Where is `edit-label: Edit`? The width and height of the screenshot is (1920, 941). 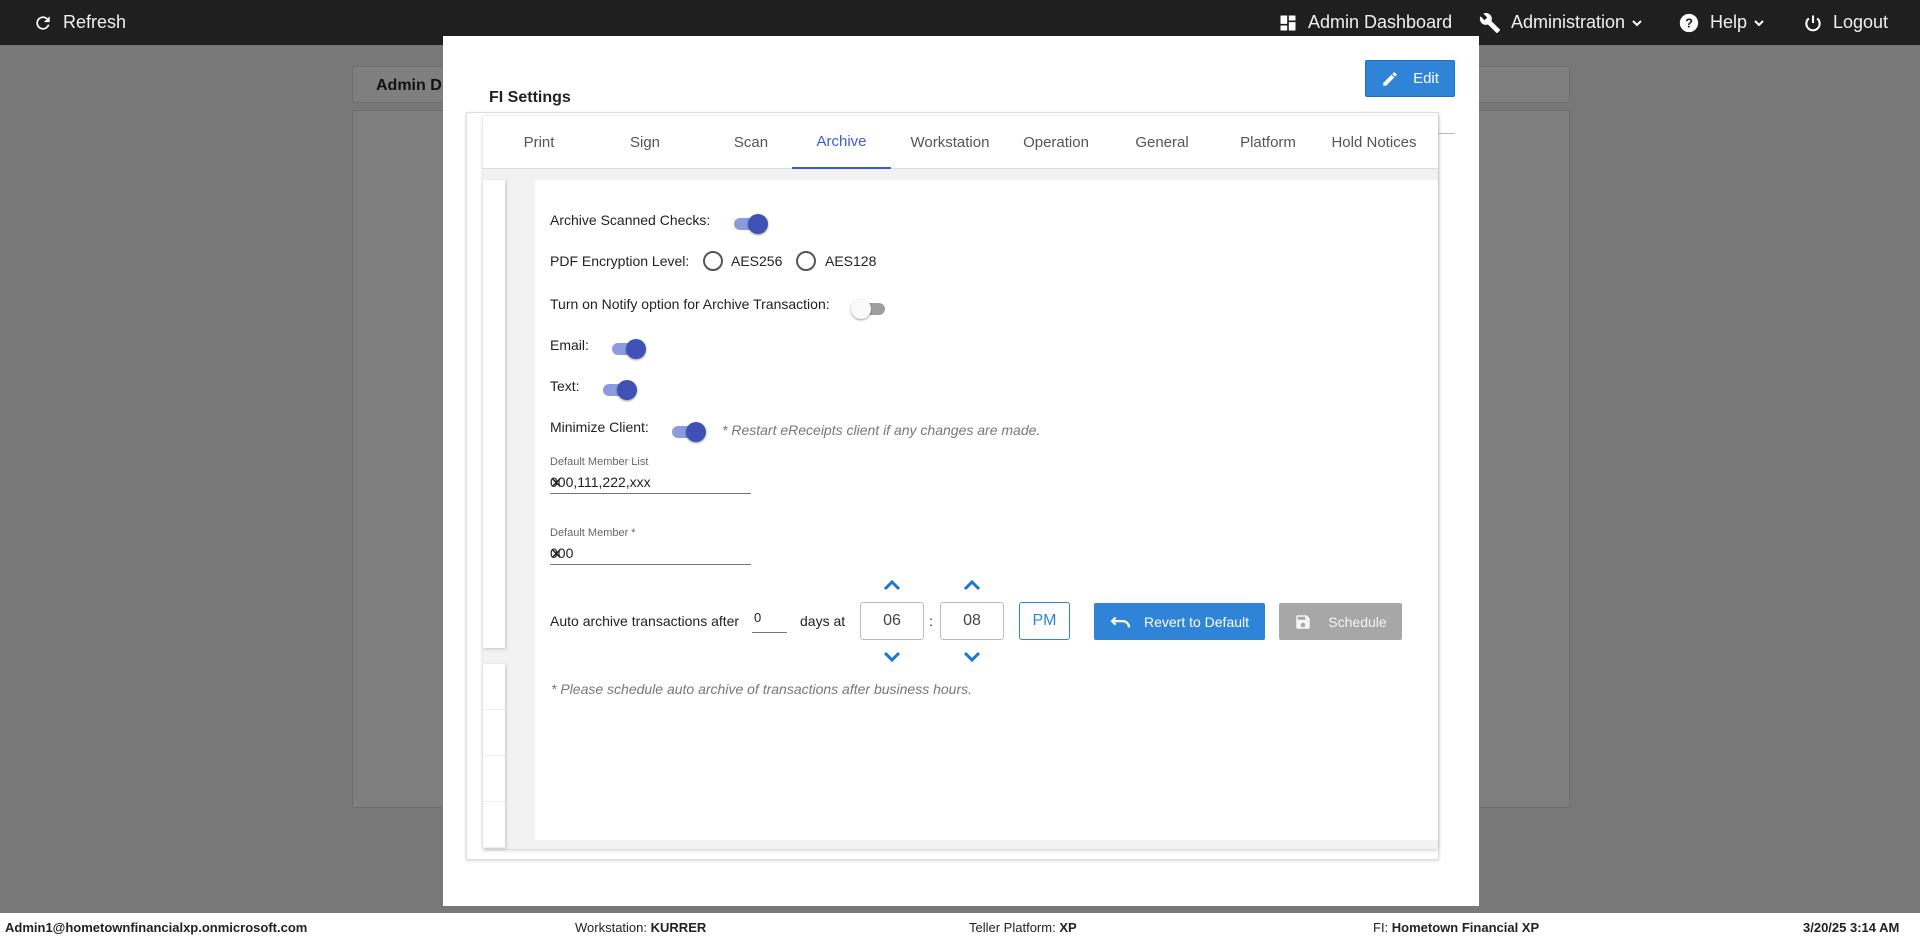
edit-label: Edit is located at coordinates (1426, 78).